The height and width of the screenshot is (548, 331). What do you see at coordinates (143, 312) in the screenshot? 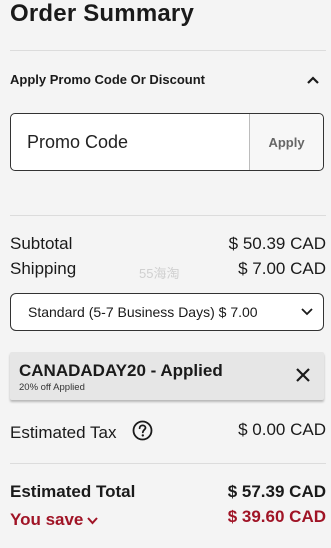
I see `shipping-method-selected: Standard (5-7 Business Days) $ 7.00` at bounding box center [143, 312].